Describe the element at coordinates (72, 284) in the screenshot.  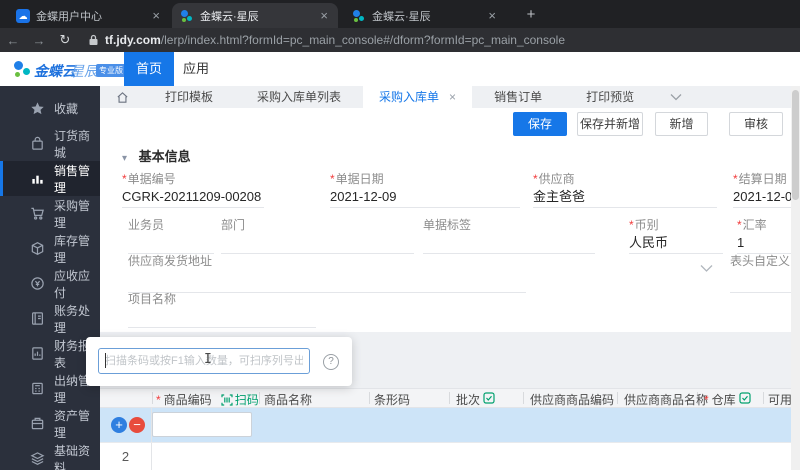
I see `sidebar-item-label: 应收应付` at that location.